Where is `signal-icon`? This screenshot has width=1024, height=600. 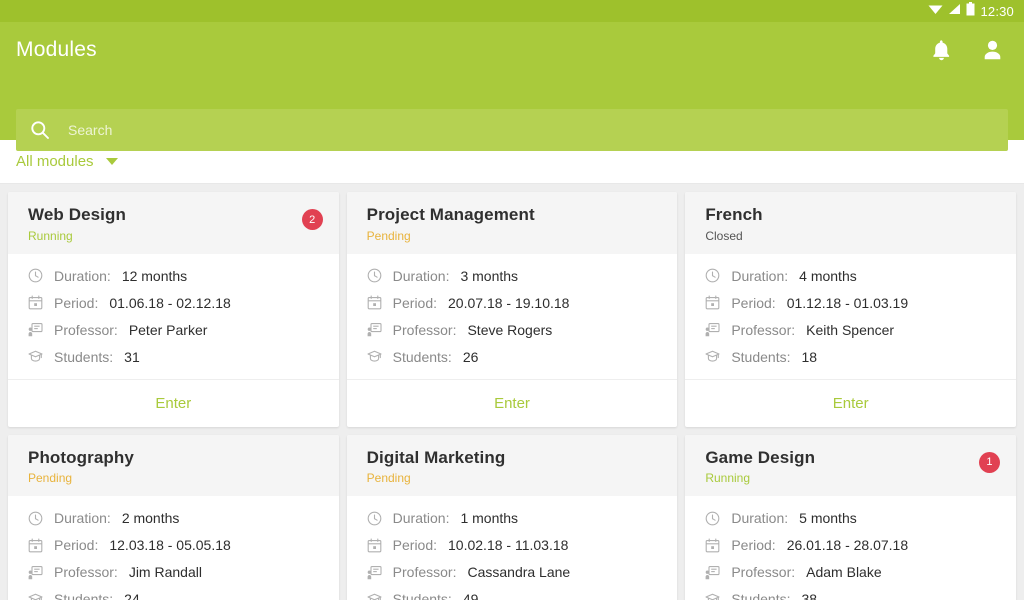 signal-icon is located at coordinates (954, 11).